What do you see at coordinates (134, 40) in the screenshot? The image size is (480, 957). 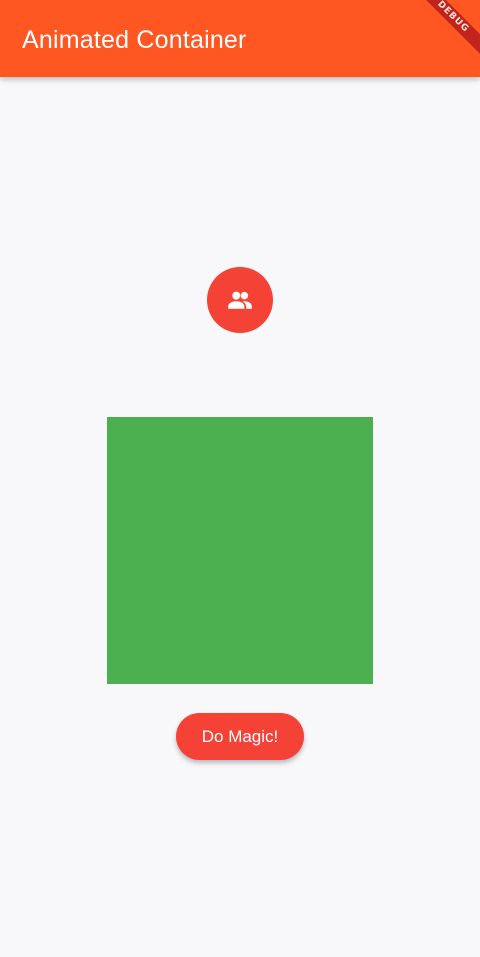 I see `app-bar-title: Animated Container` at bounding box center [134, 40].